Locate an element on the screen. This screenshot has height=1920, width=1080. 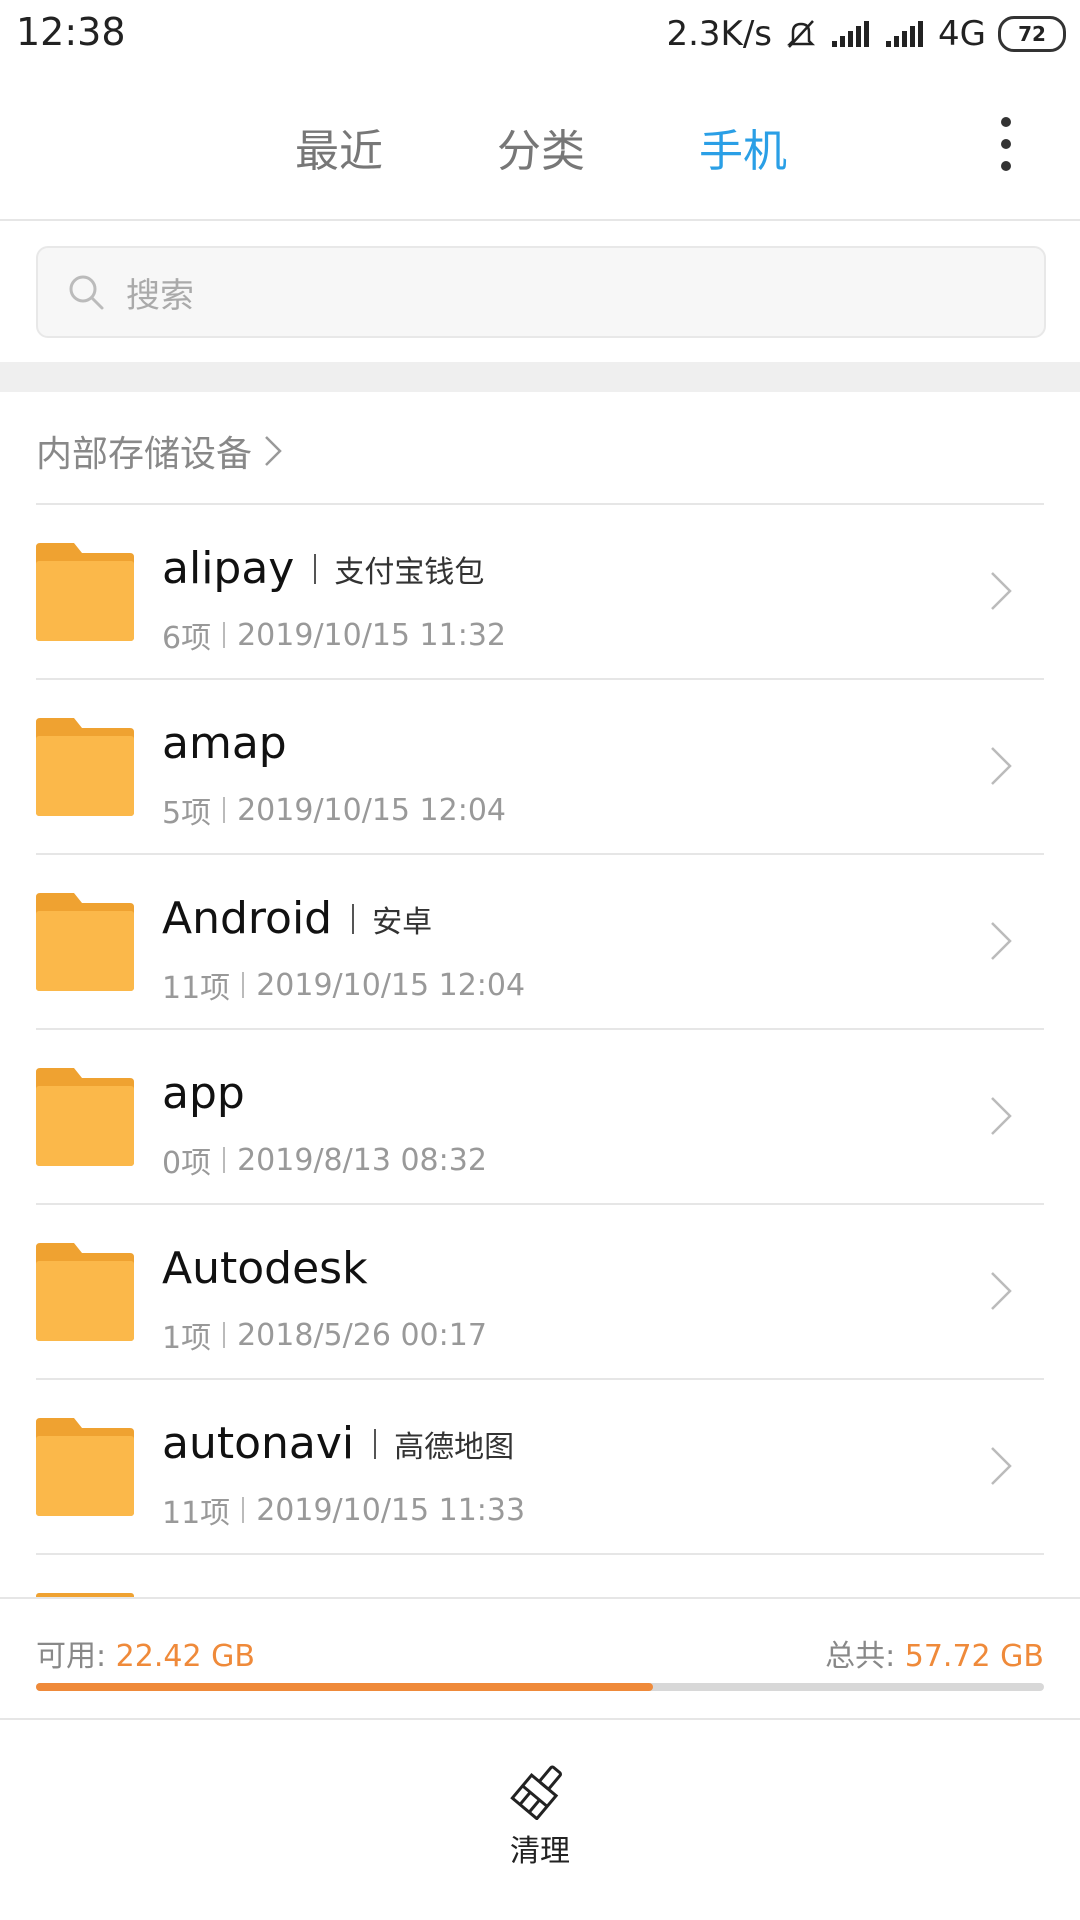
status-bar: 12:38 2.3K/s 4G 72 is located at coordinates (540, 35).